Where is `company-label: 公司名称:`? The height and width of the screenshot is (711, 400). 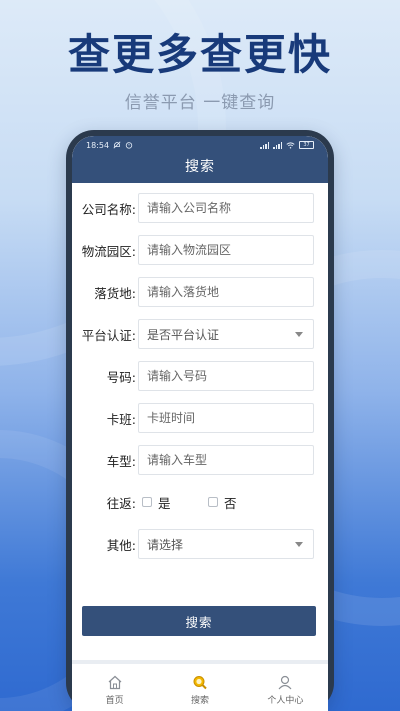
company-label: 公司名称: is located at coordinates (108, 209).